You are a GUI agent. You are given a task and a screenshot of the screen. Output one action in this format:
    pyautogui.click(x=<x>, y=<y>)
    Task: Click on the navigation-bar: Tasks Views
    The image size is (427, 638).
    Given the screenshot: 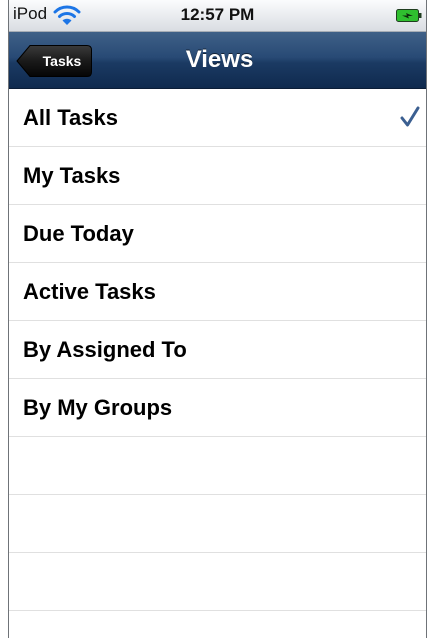 What is the action you would take?
    pyautogui.click(x=217, y=60)
    